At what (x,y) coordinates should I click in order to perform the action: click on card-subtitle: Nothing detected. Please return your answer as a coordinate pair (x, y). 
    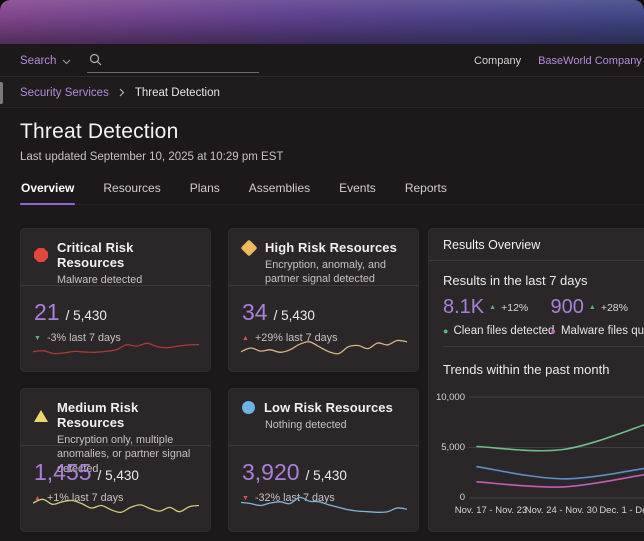
    Looking at the image, I should click on (306, 425).